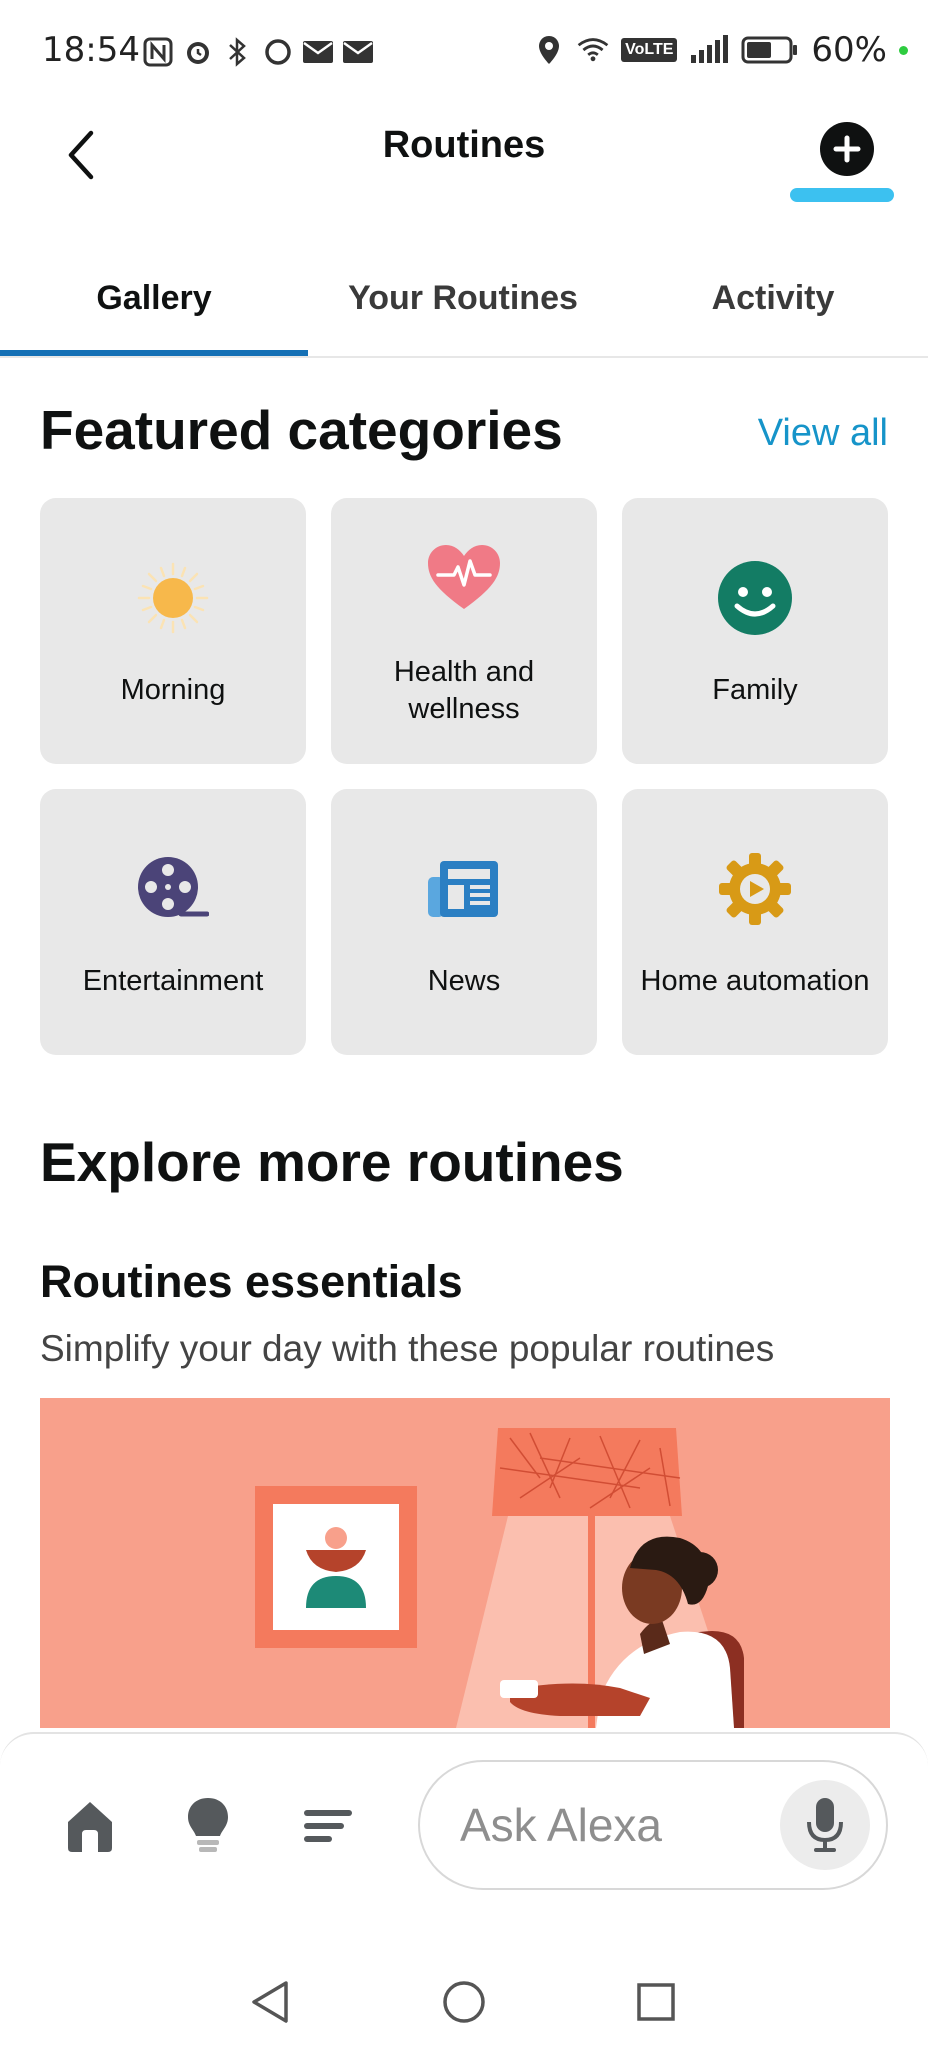  Describe the element at coordinates (755, 690) in the screenshot. I see `category-label: Family` at that location.